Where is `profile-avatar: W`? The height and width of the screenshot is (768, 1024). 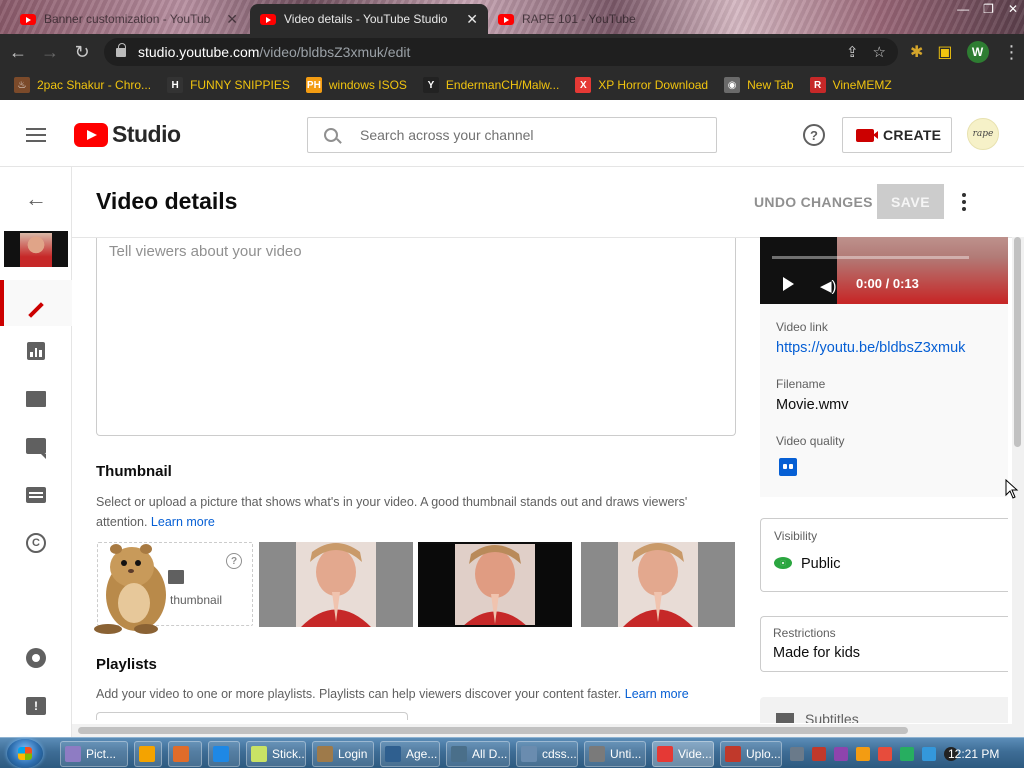 profile-avatar: W is located at coordinates (977, 52).